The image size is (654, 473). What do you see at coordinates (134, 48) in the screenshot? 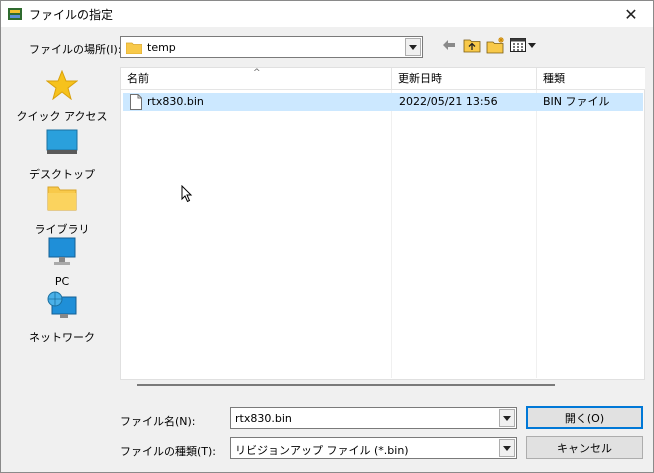
I see `folder-icon` at bounding box center [134, 48].